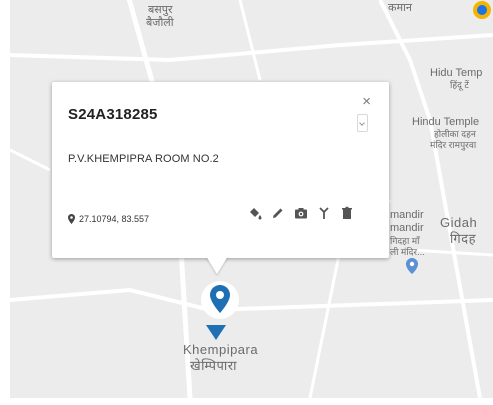  Describe the element at coordinates (459, 85) in the screenshot. I see `map-label-hidu-temp-2: हिंदू टें` at that location.